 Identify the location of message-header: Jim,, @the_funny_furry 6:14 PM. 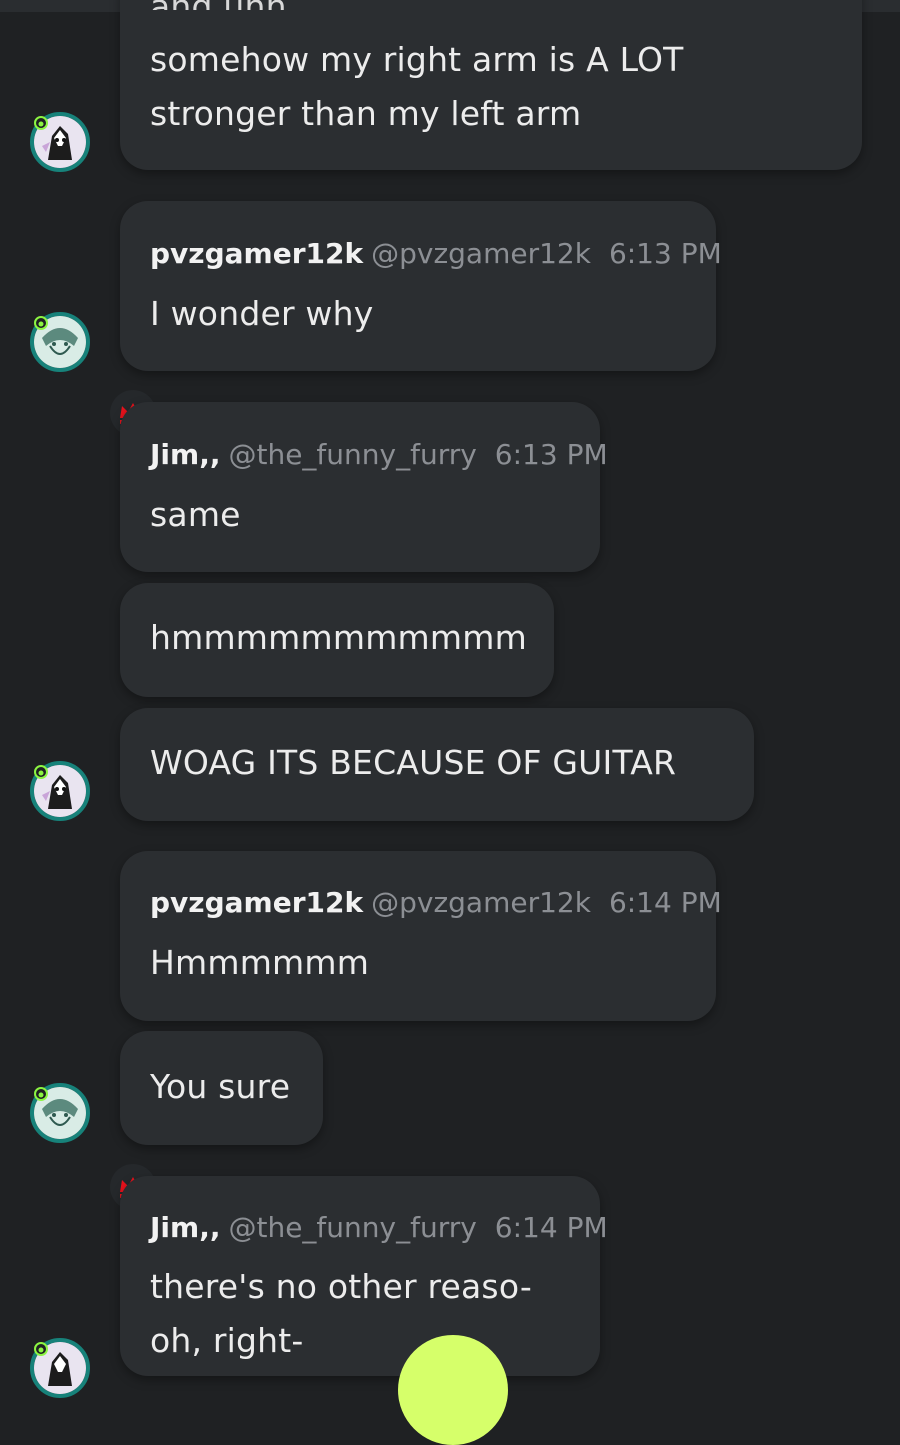
(379, 1228).